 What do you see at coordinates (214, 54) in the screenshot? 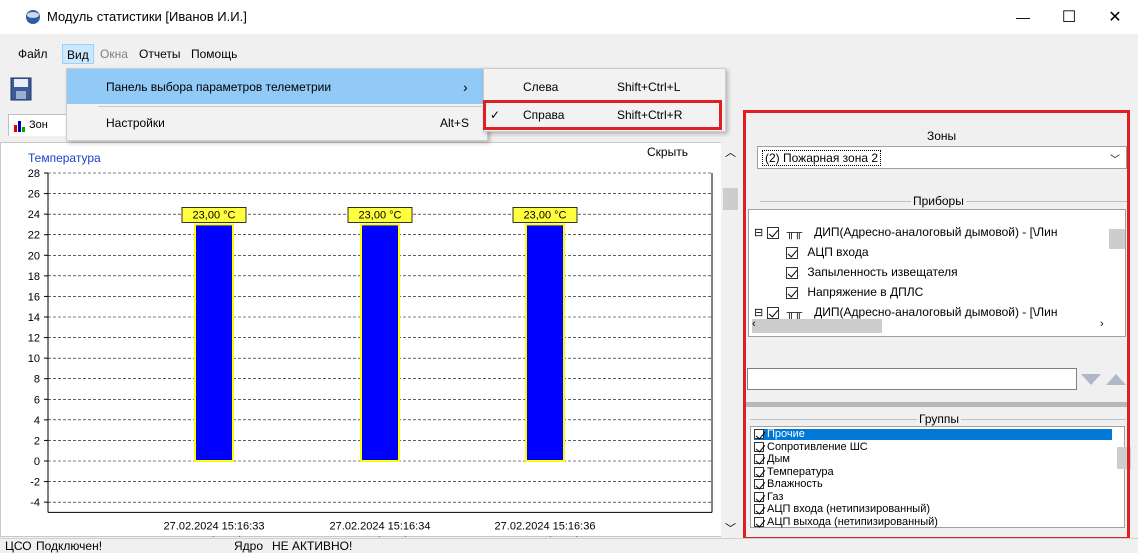
I see `menu-help: Помощь` at bounding box center [214, 54].